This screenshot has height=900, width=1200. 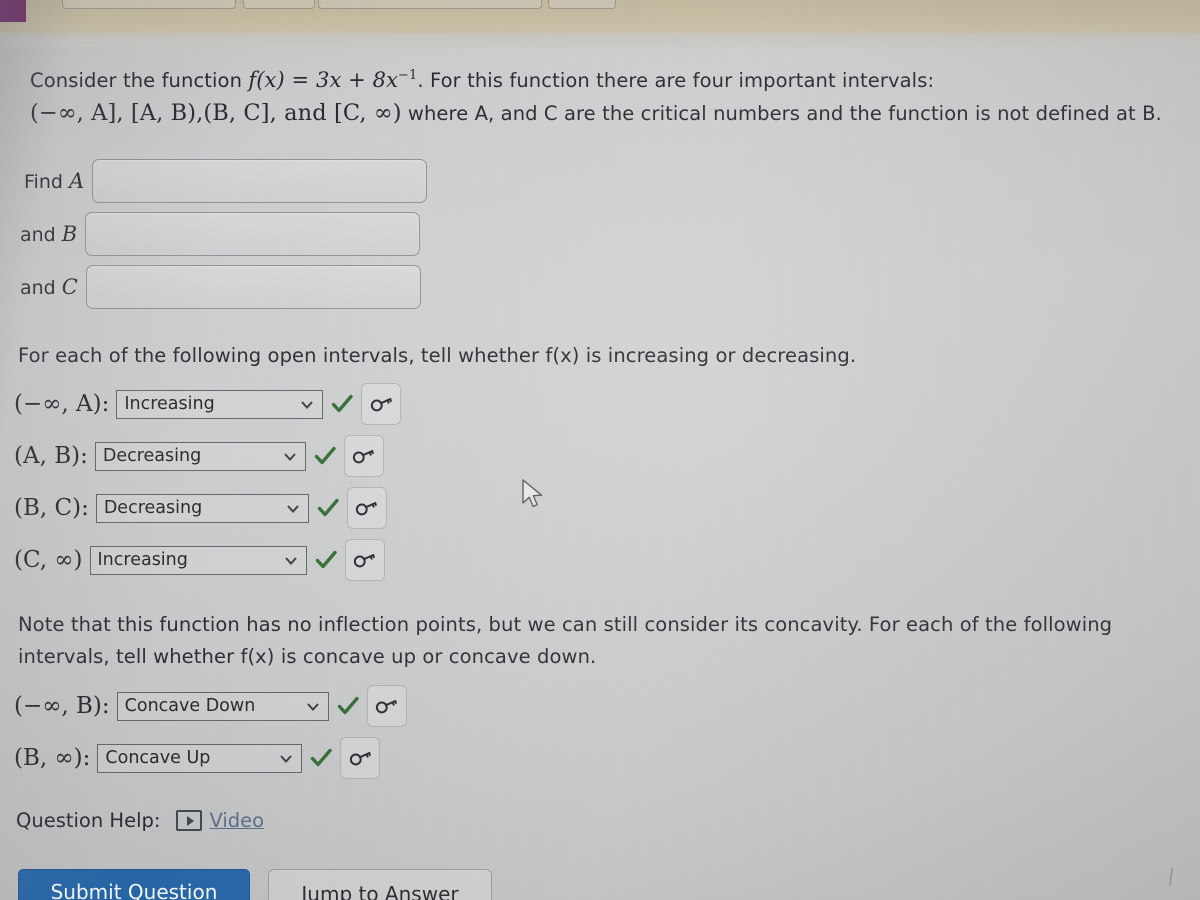 What do you see at coordinates (190, 706) in the screenshot?
I see `select-value: Concave Down` at bounding box center [190, 706].